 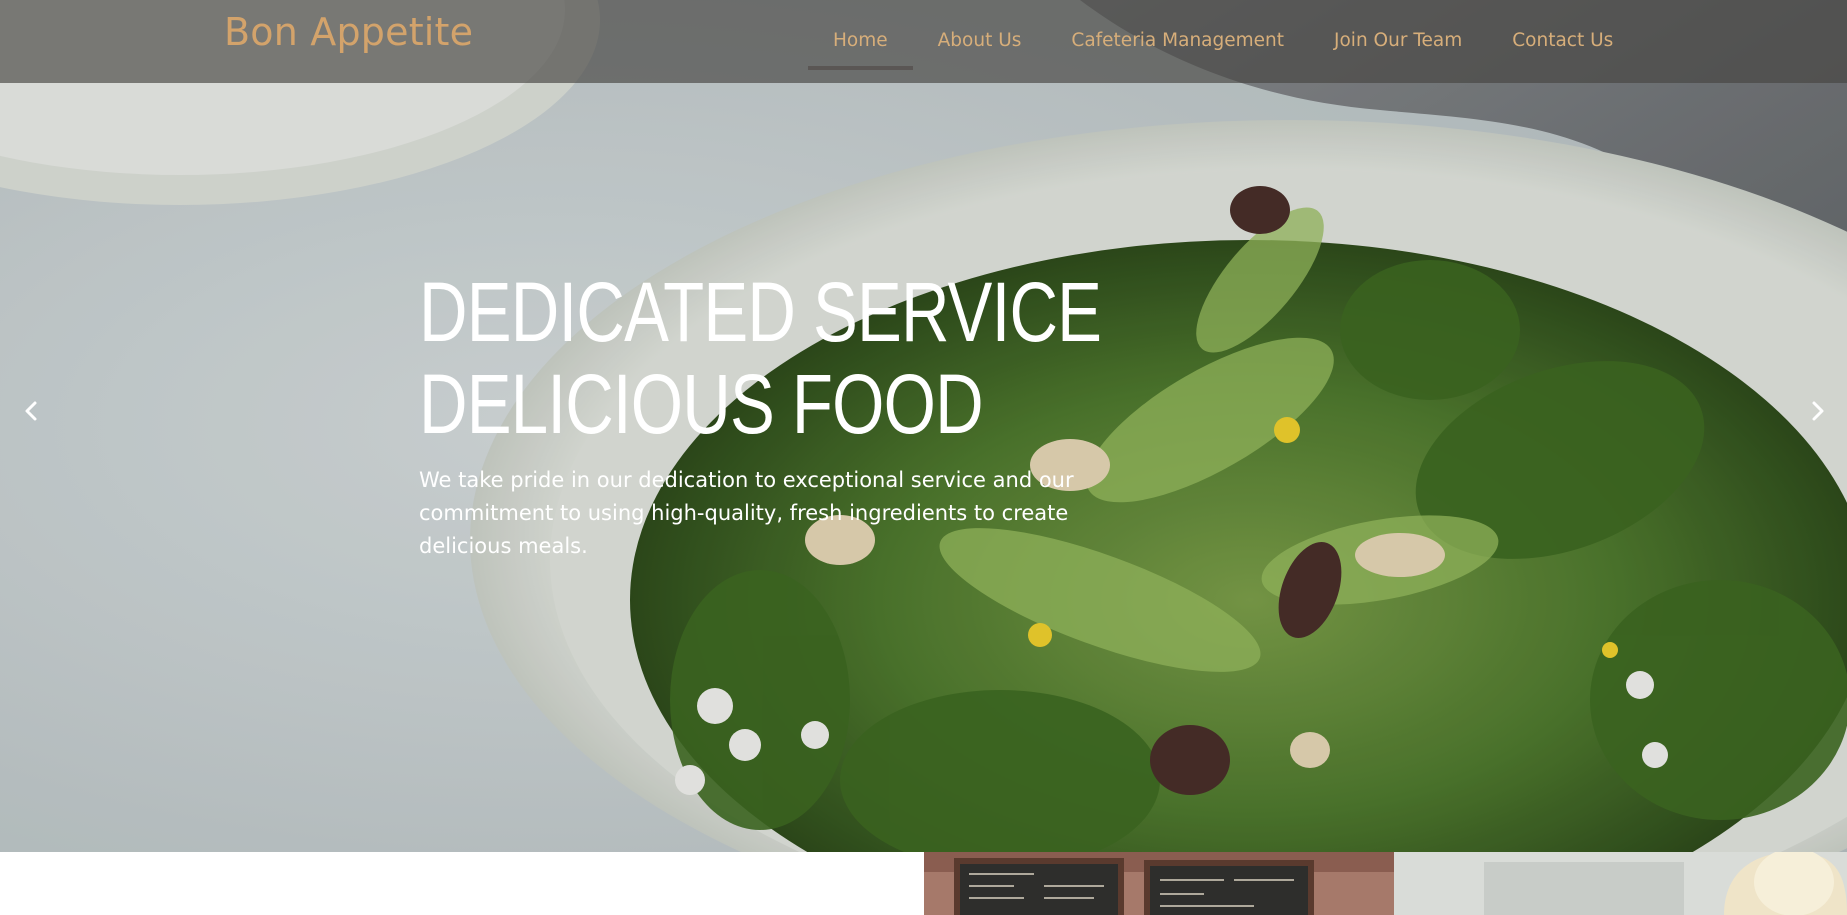 I want to click on carousel-prev-button, so click(x=31, y=411).